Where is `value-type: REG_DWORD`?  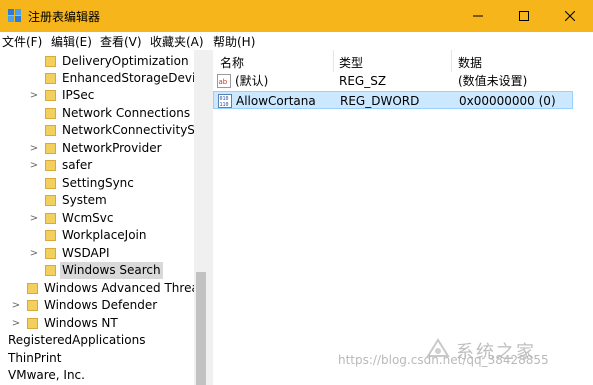 value-type: REG_DWORD is located at coordinates (380, 101).